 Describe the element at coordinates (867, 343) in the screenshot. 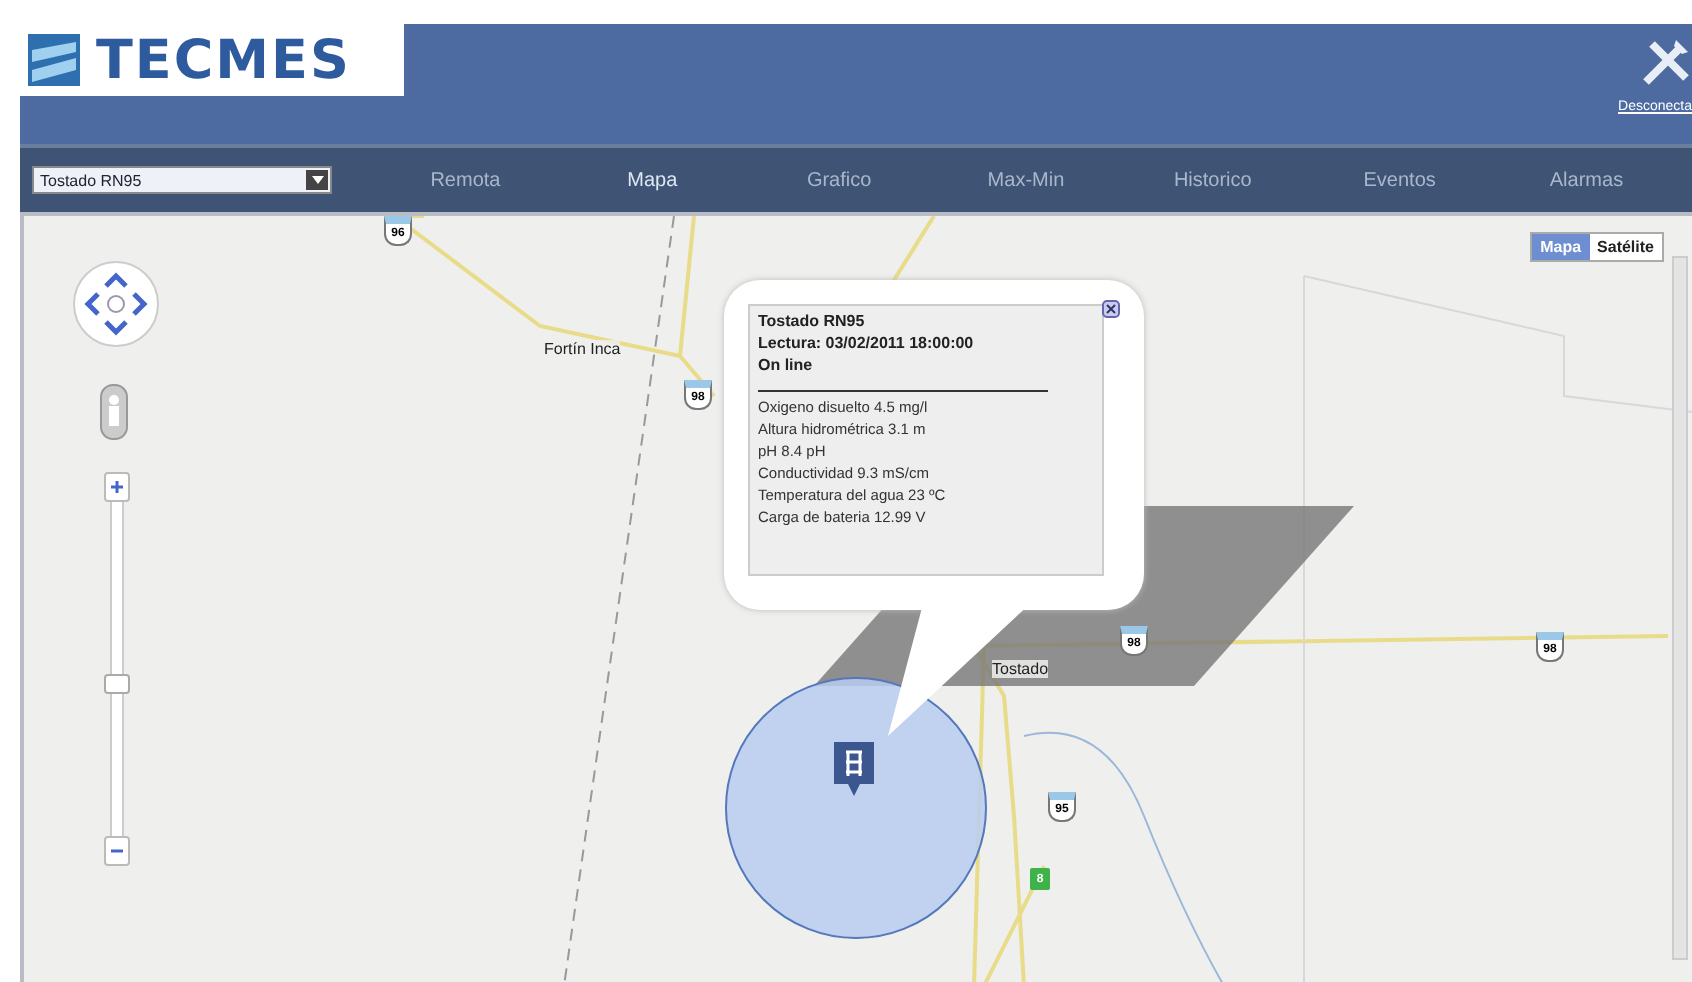

I see `reading-time: Lectura: 03/02/2011 18:00:00` at that location.